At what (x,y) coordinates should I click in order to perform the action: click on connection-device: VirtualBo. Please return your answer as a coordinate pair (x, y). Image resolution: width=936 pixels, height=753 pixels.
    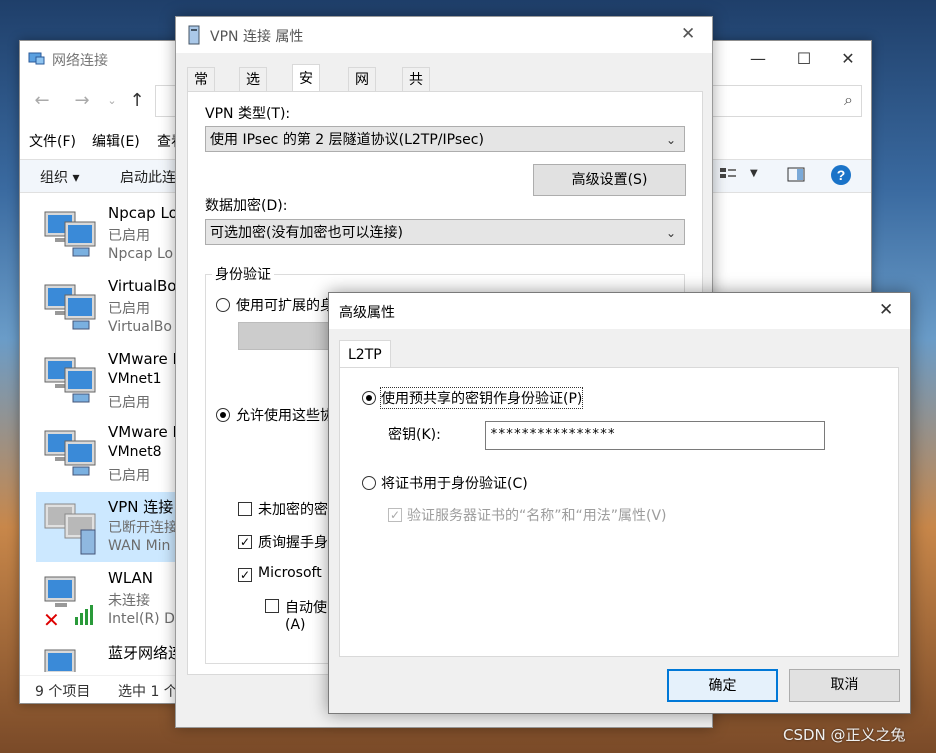
    Looking at the image, I should click on (140, 327).